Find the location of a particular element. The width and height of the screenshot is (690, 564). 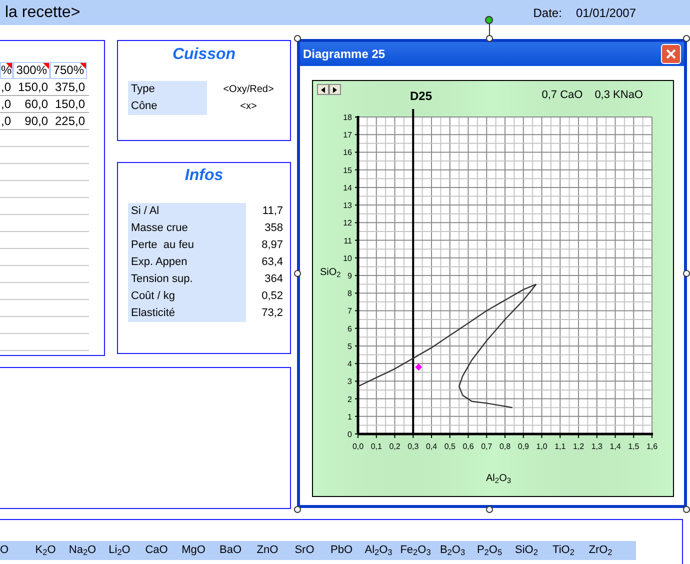

scroll-left-button is located at coordinates (323, 89).